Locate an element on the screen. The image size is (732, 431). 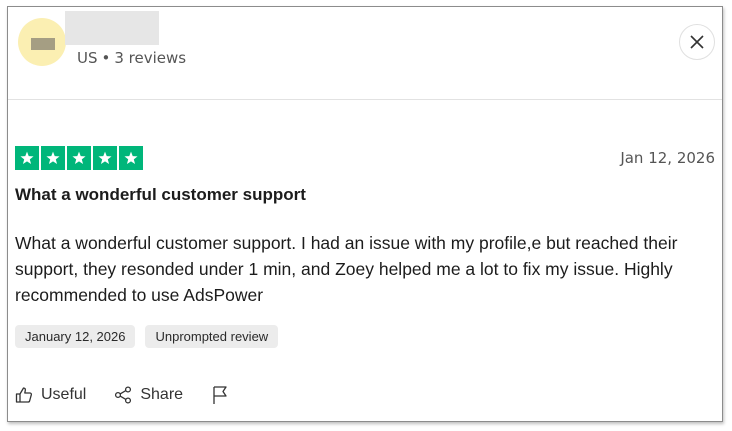
reviewer-meta: US • 3 reviews is located at coordinates (131, 58).